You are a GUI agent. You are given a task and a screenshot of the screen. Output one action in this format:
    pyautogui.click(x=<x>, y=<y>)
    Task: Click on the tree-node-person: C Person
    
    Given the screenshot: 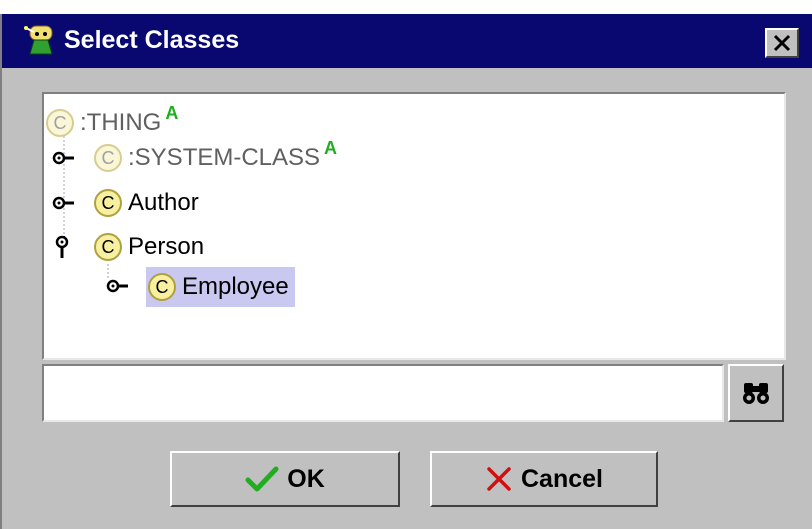 What is the action you would take?
    pyautogui.click(x=149, y=247)
    